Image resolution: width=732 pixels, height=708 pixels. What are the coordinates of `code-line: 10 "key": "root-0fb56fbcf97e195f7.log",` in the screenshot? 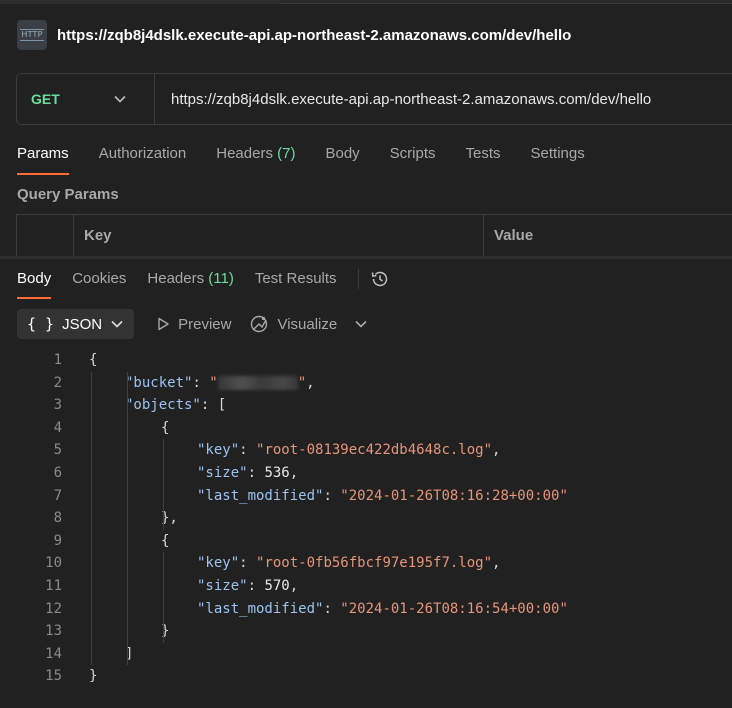 It's located at (366, 563).